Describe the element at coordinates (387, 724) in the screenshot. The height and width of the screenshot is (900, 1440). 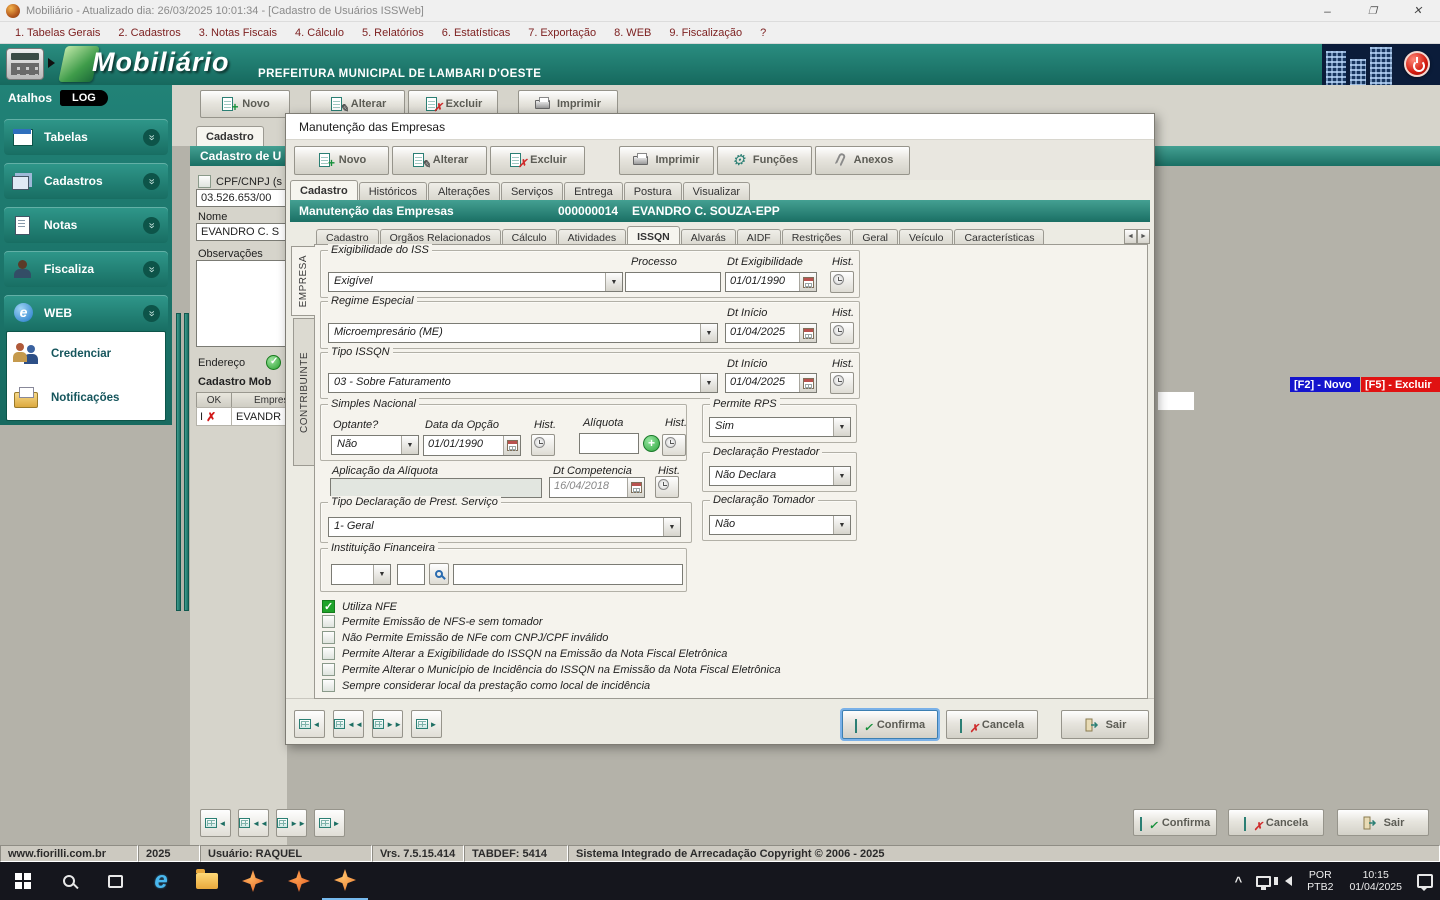
I see `dialog-nav-next-button` at that location.